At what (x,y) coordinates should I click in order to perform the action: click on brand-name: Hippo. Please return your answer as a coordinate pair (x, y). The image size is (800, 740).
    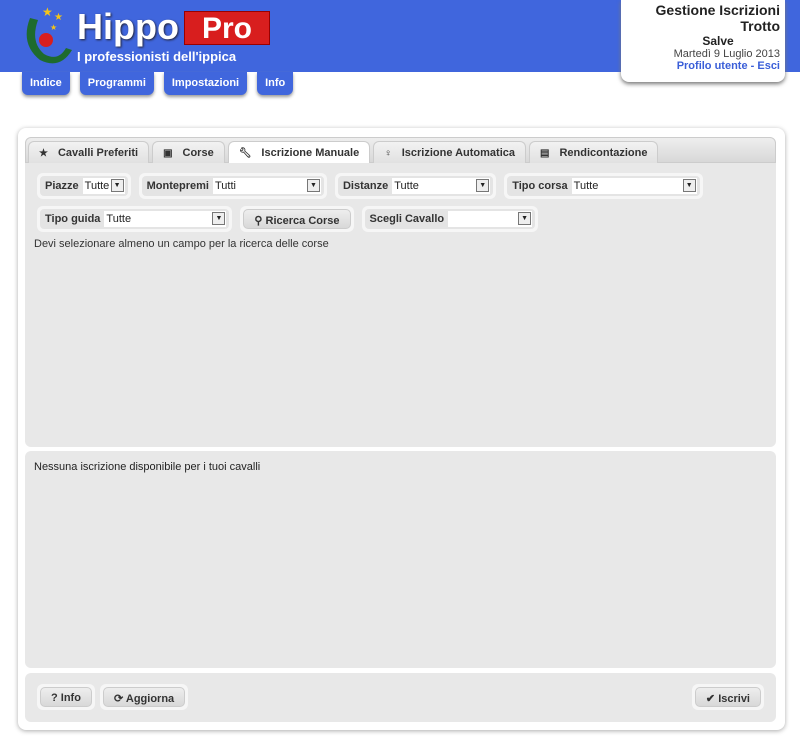
    Looking at the image, I should click on (128, 26).